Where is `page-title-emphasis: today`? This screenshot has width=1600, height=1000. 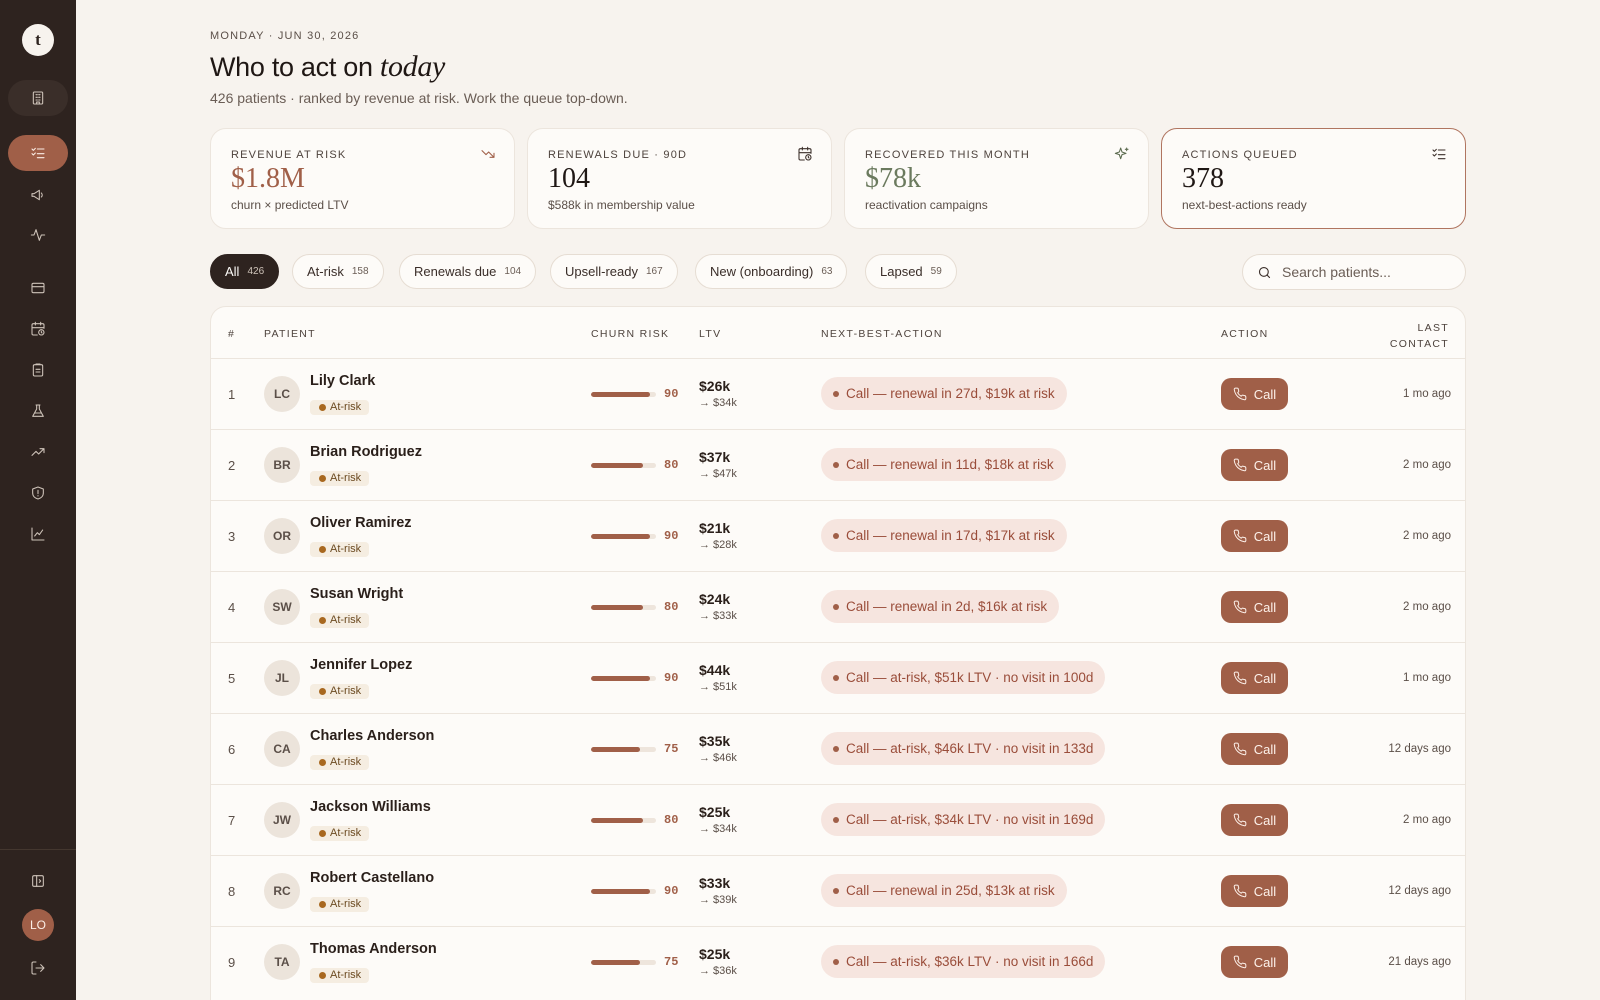 page-title-emphasis: today is located at coordinates (412, 66).